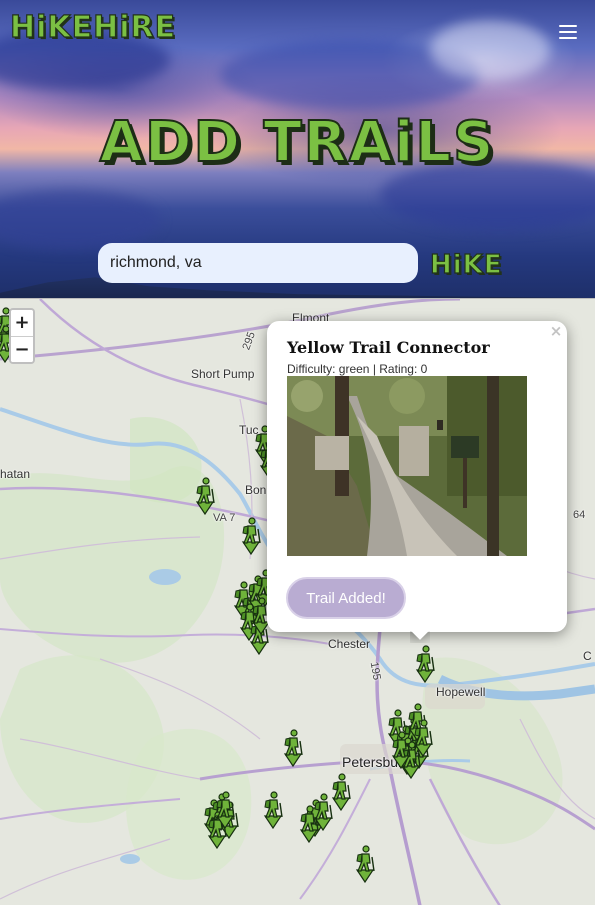 The height and width of the screenshot is (905, 595). Describe the element at coordinates (297, 142) in the screenshot. I see `page-title: ADD TRAiLS` at that location.